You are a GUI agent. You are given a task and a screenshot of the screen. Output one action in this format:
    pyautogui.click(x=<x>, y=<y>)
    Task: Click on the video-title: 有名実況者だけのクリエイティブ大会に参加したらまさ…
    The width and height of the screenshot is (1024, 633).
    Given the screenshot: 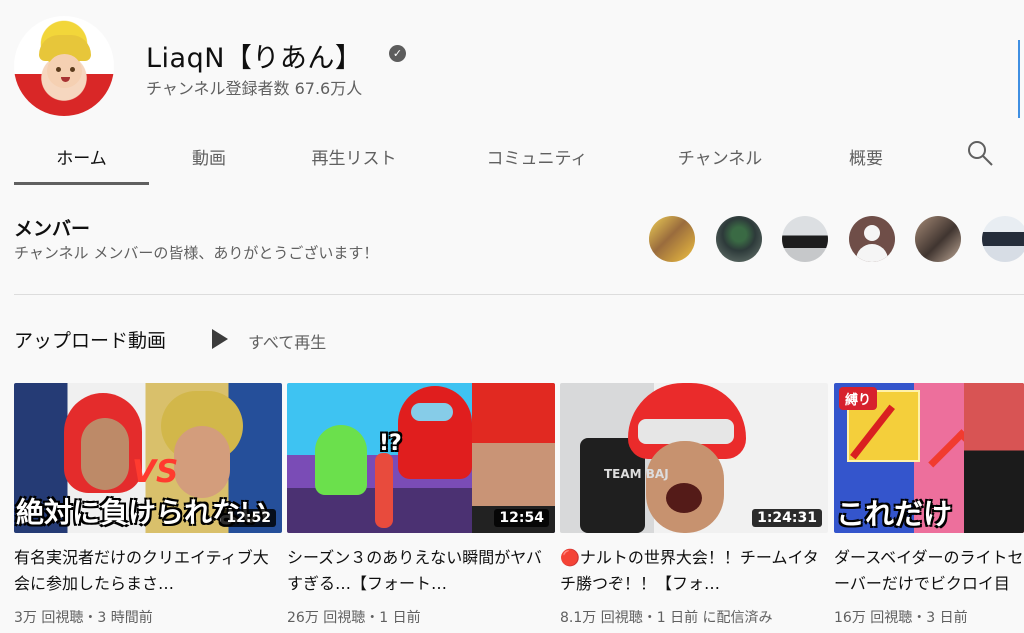 What is the action you would take?
    pyautogui.click(x=145, y=571)
    